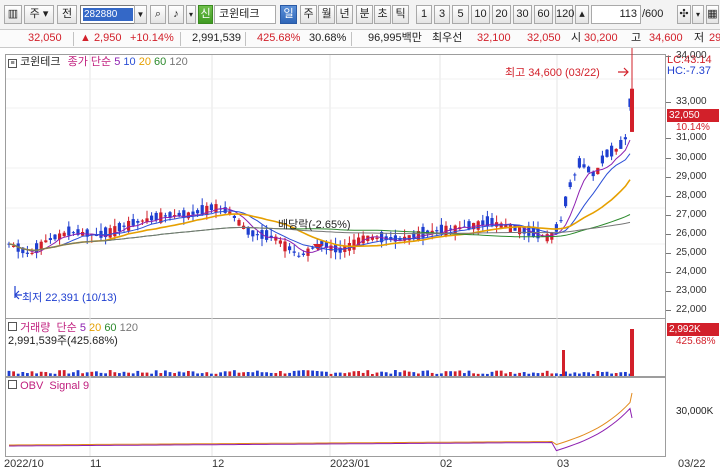 The image size is (720, 473). What do you see at coordinates (693, 115) in the screenshot?
I see `current-price-tag: 32,050` at bounding box center [693, 115].